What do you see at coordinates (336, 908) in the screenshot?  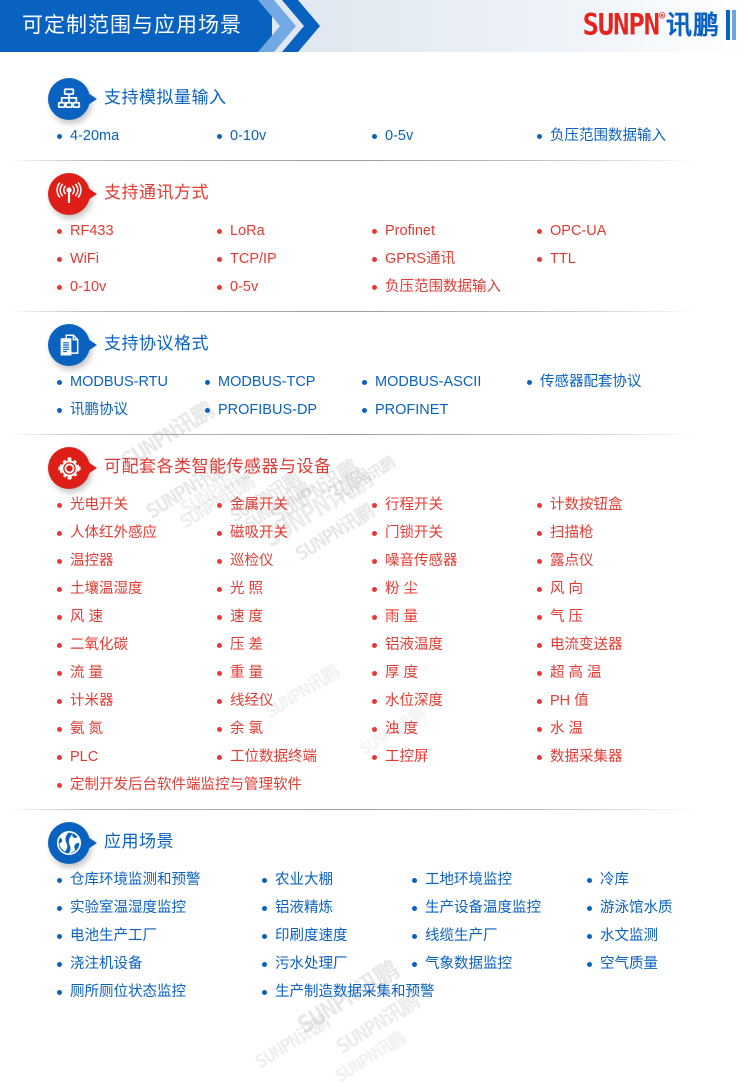 I see `list-item: 铝液精炼` at bounding box center [336, 908].